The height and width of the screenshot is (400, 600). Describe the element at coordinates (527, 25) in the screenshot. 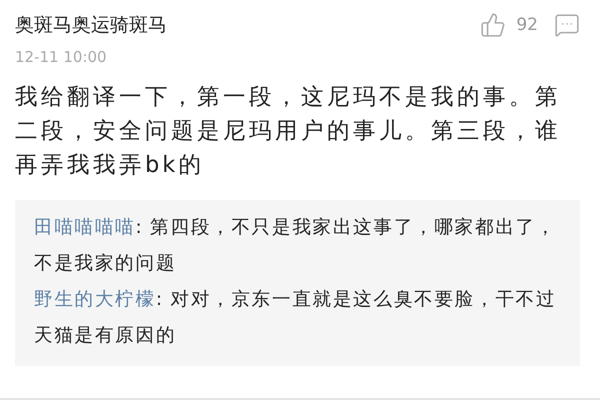

I see `like-count: 92` at that location.